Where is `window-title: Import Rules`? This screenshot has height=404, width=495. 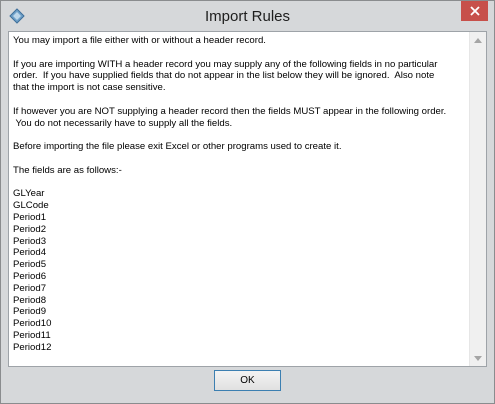 window-title: Import Rules is located at coordinates (247, 16).